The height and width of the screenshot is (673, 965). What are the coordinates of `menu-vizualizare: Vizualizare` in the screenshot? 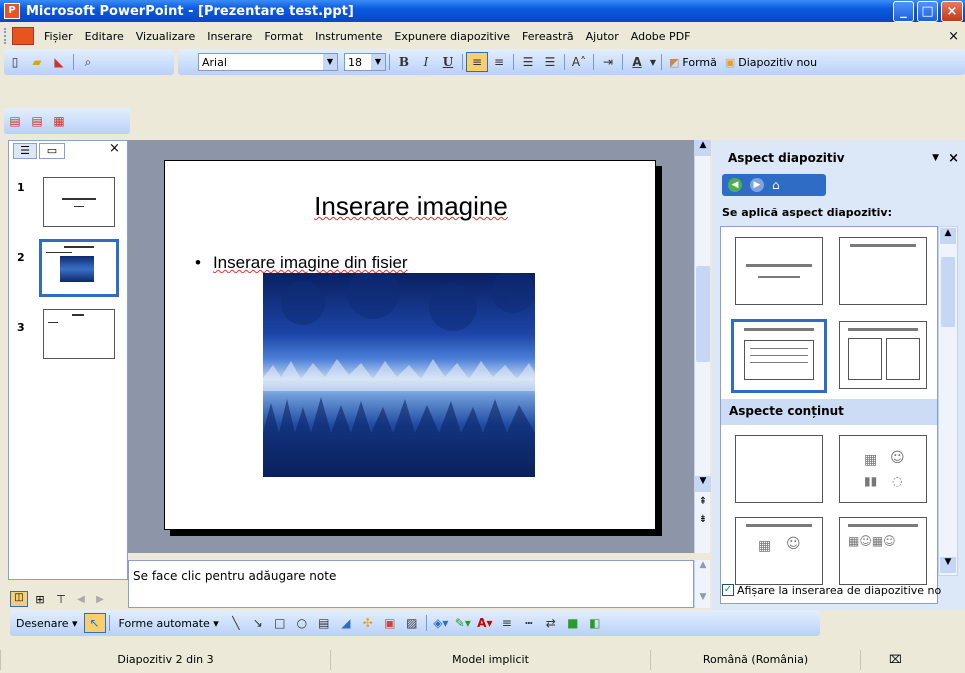 It's located at (166, 36).